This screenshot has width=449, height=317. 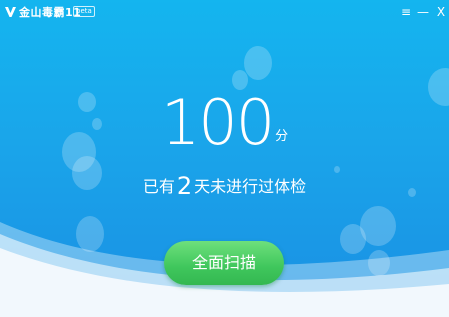 I want to click on status-days: 2, so click(x=184, y=186).